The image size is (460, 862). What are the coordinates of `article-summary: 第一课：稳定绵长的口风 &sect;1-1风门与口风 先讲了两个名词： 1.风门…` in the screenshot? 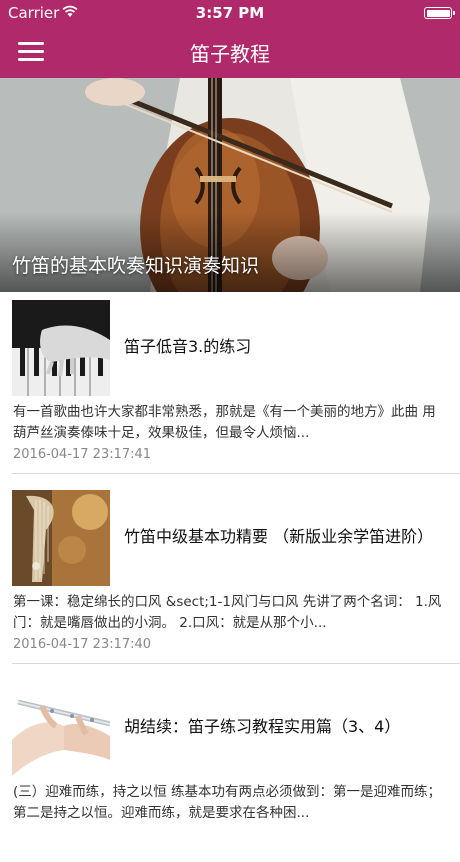 It's located at (227, 612).